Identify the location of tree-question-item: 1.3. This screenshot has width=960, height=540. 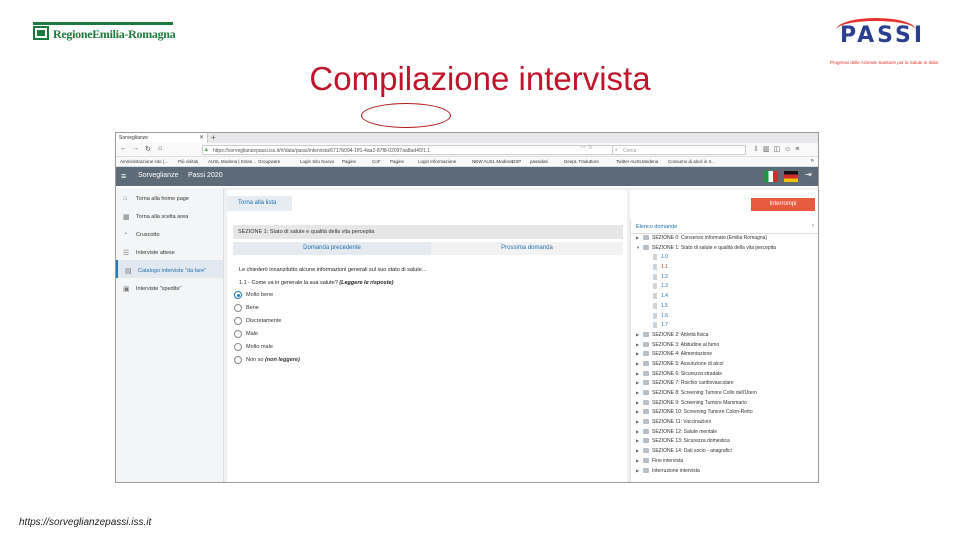
(724, 287).